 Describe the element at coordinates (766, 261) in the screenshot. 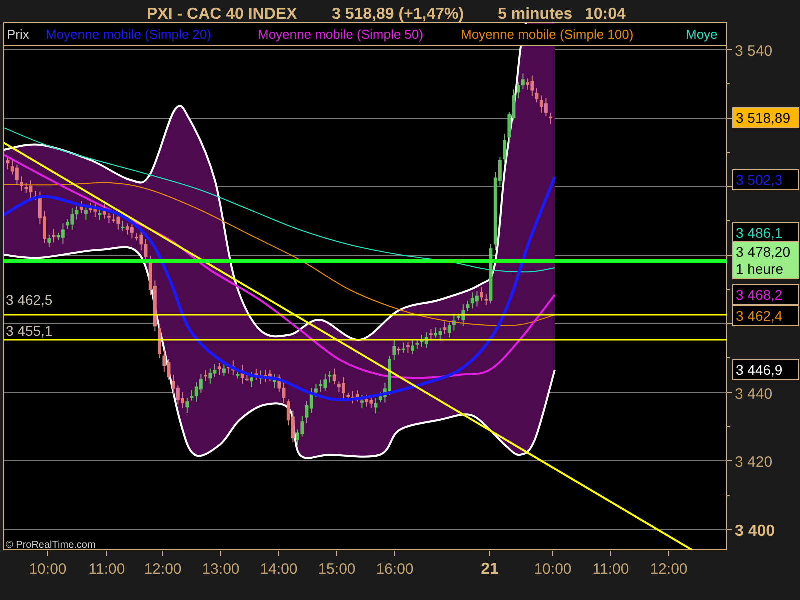

I see `price-tag: 3 478,20 1 heure` at that location.